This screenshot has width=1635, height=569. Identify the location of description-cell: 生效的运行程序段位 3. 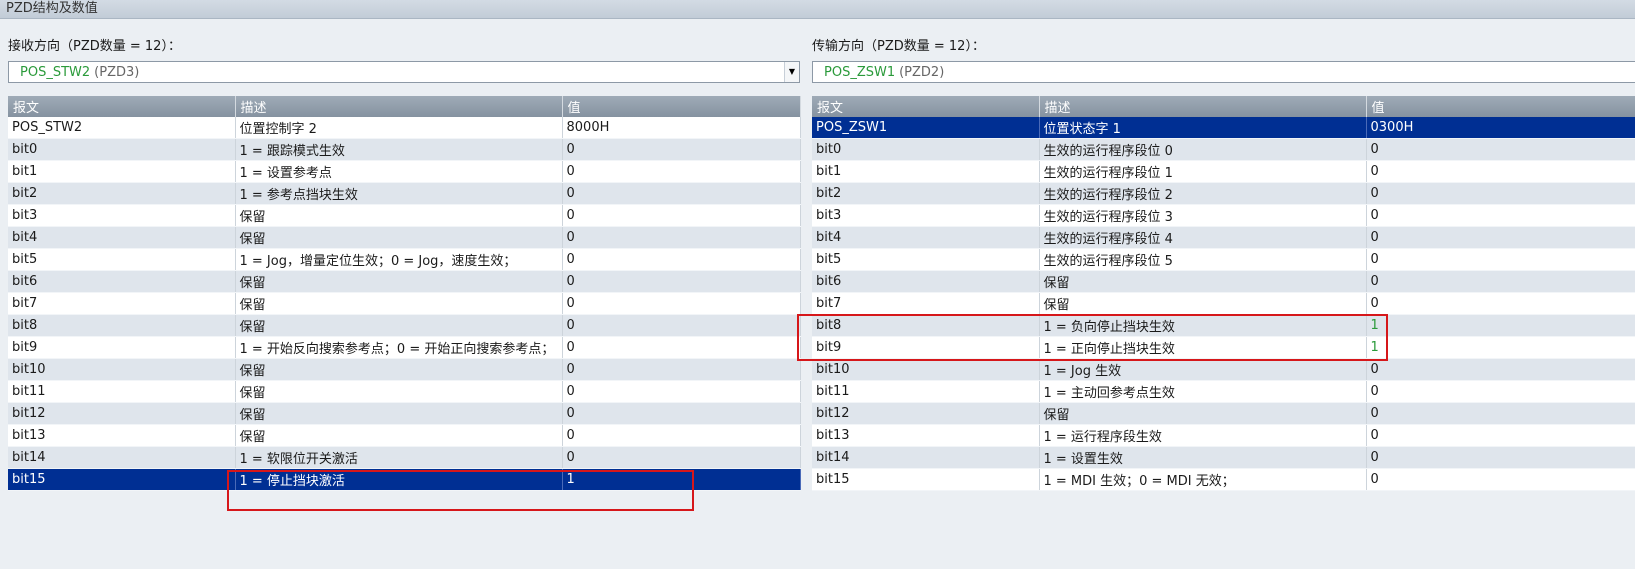
(1203, 215).